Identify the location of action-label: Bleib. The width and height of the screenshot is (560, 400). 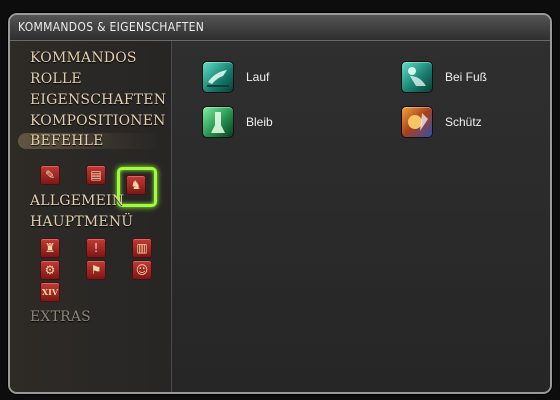
(259, 122).